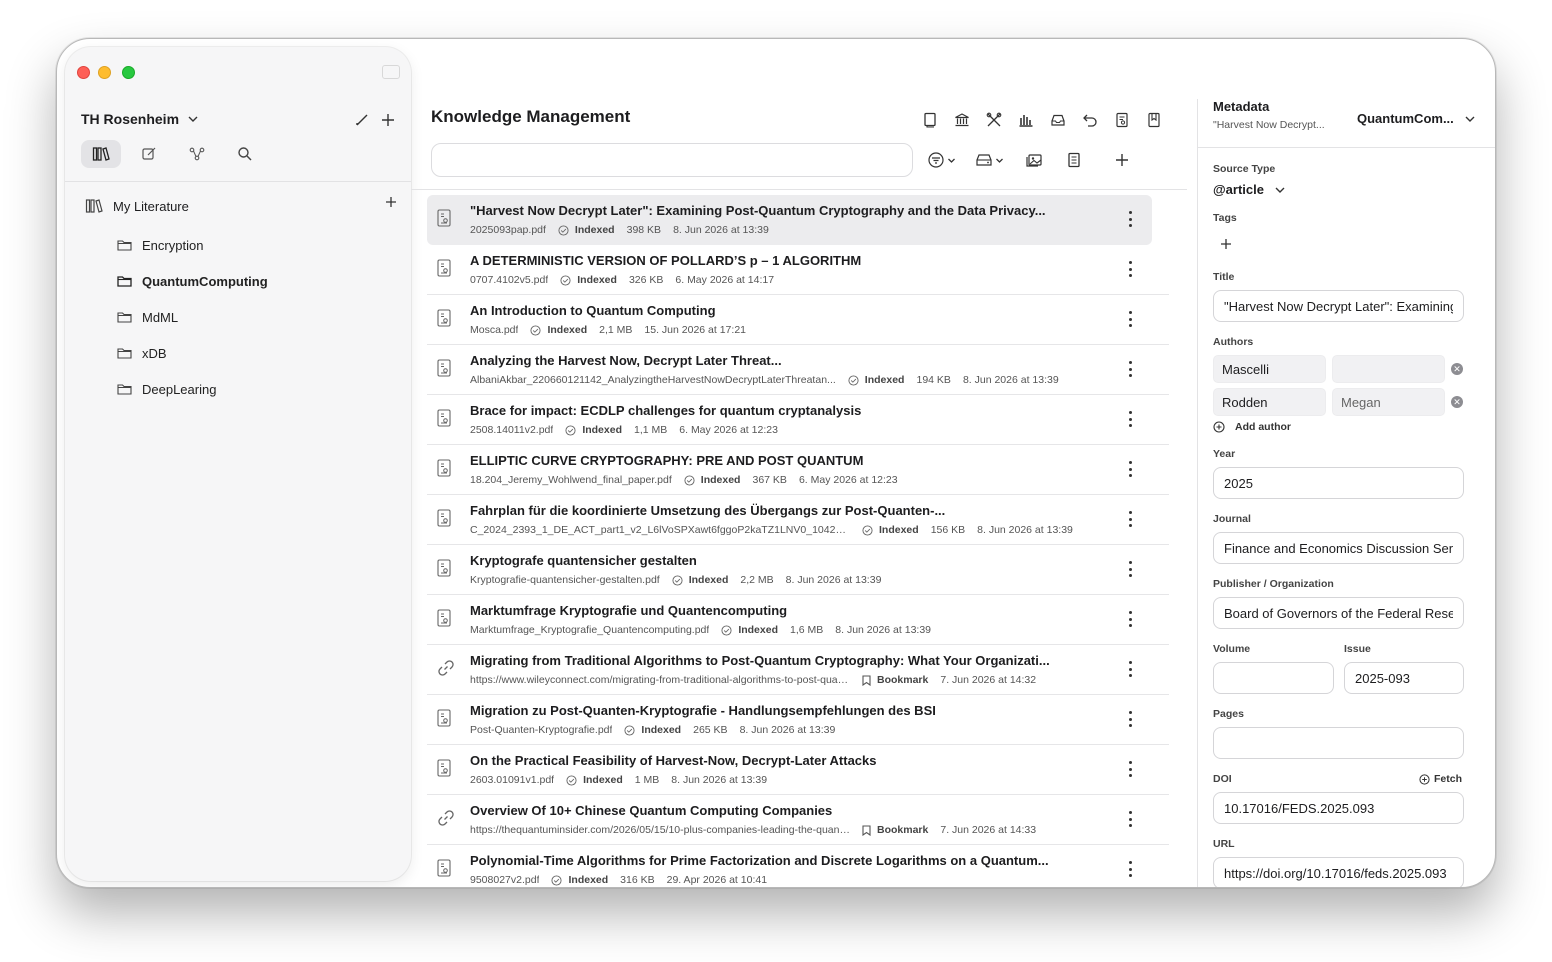 The width and height of the screenshot is (1552, 962). What do you see at coordinates (637, 880) in the screenshot?
I see `document-size: 316 KB` at bounding box center [637, 880].